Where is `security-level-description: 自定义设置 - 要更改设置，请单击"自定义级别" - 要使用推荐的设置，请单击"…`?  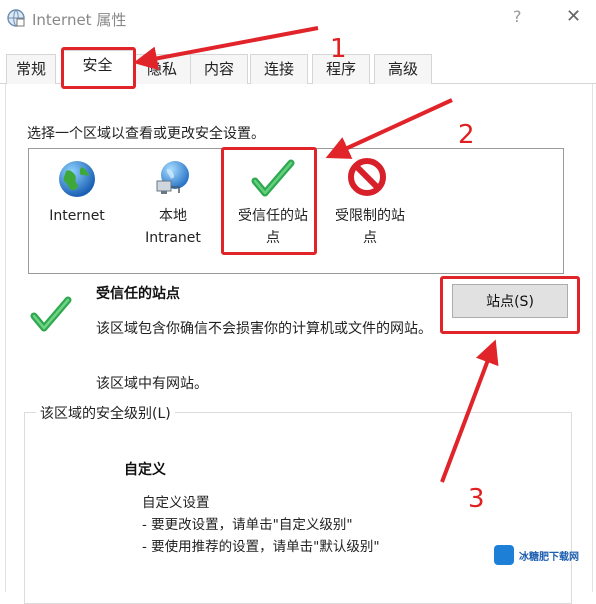
security-level-description: 自定义设置 - 要更改设置，请单击"自定义级别" - 要使用推荐的设置，请单击"… is located at coordinates (261, 525).